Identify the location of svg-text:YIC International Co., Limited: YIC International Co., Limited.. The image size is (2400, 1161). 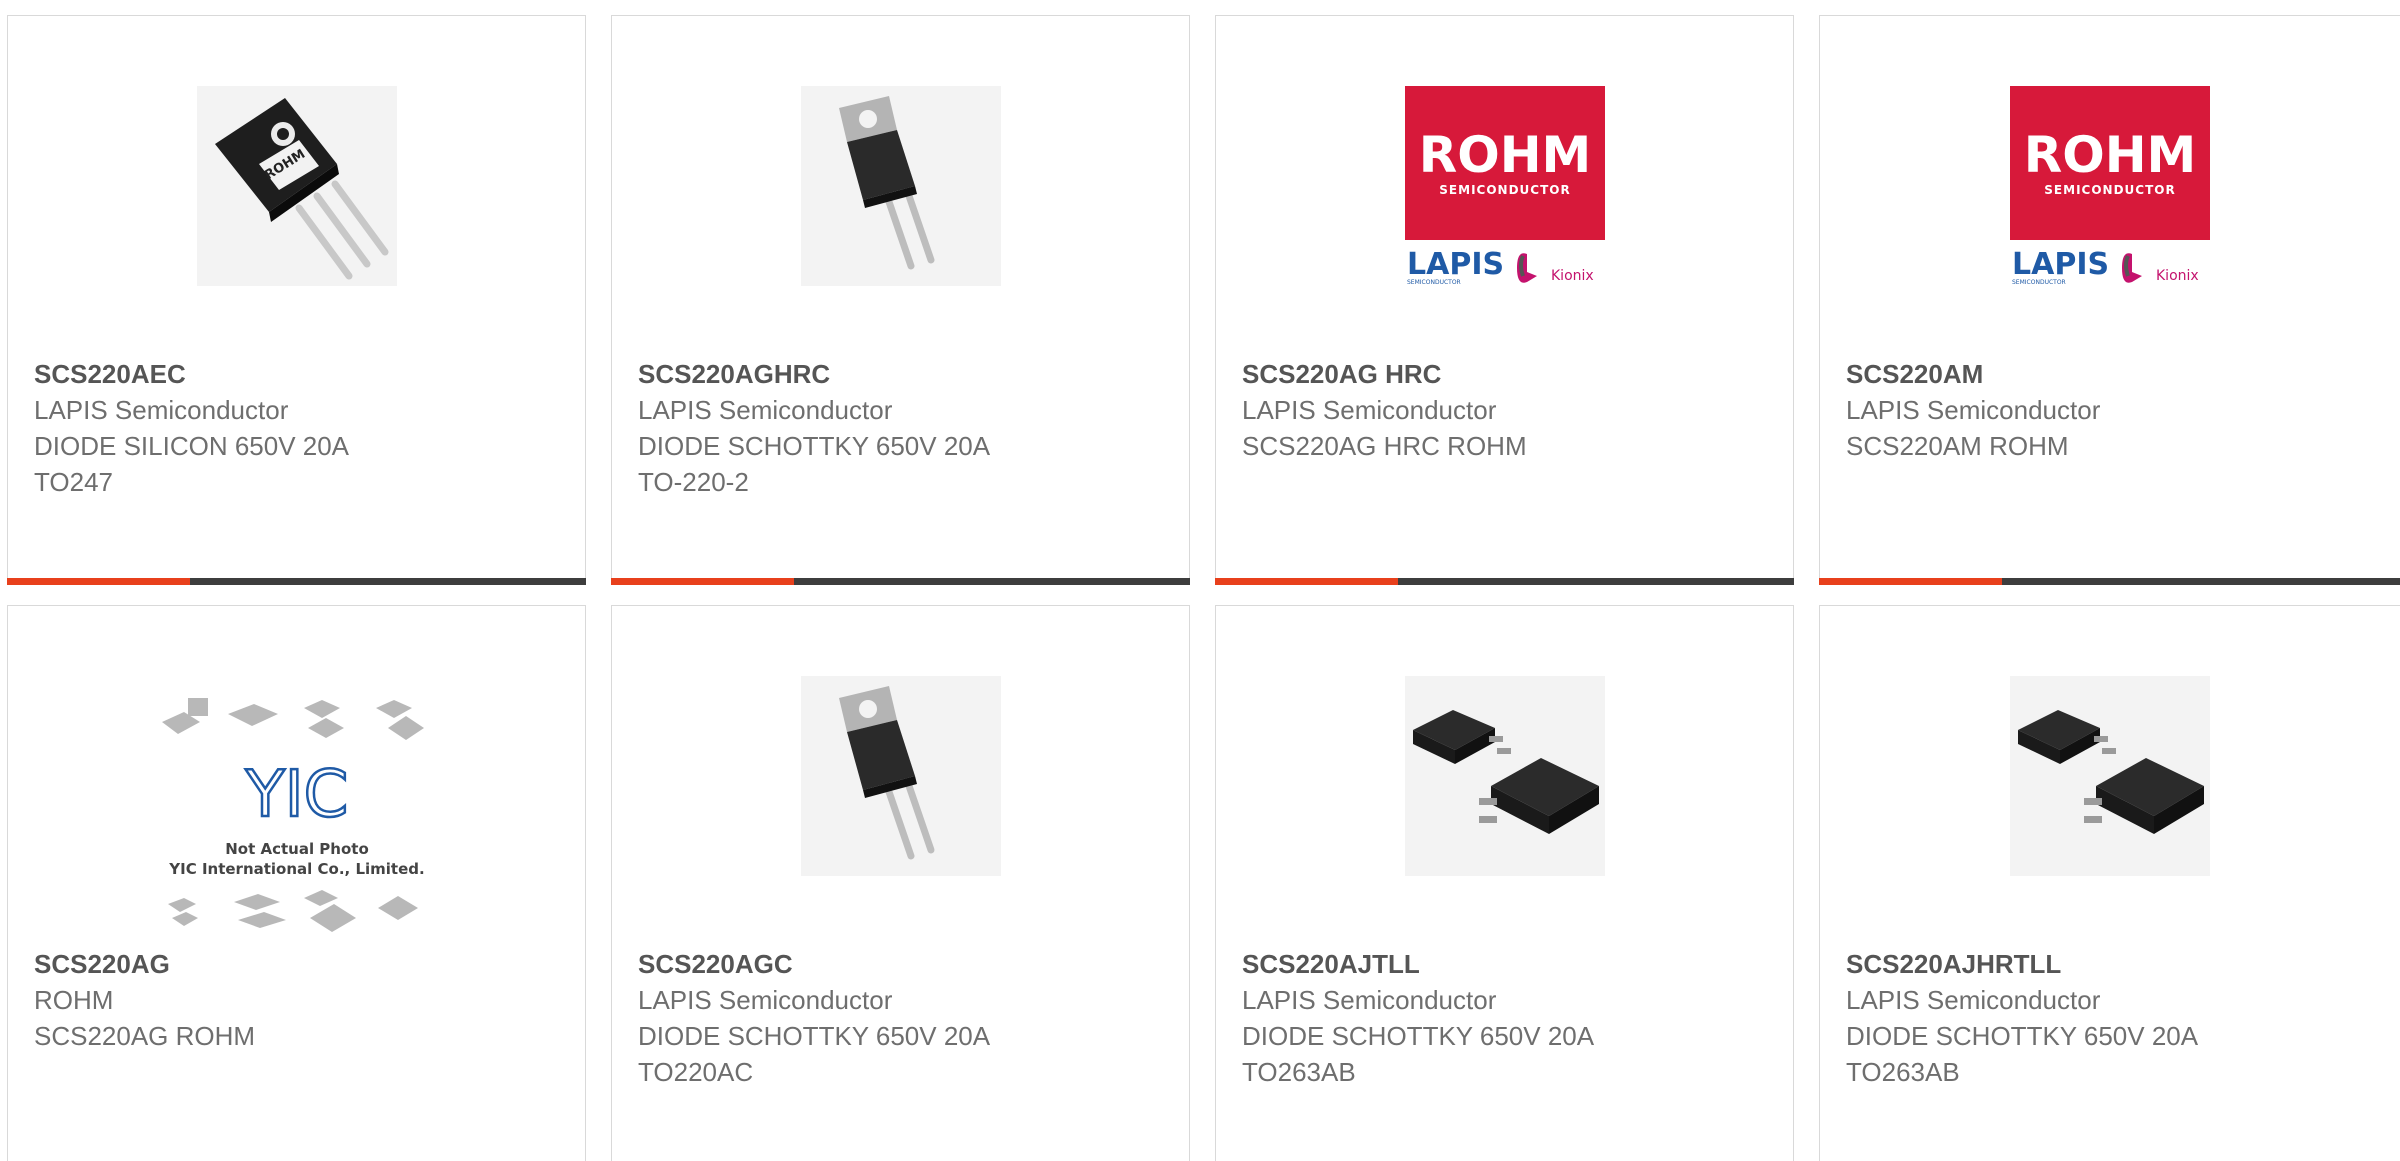
(296, 869).